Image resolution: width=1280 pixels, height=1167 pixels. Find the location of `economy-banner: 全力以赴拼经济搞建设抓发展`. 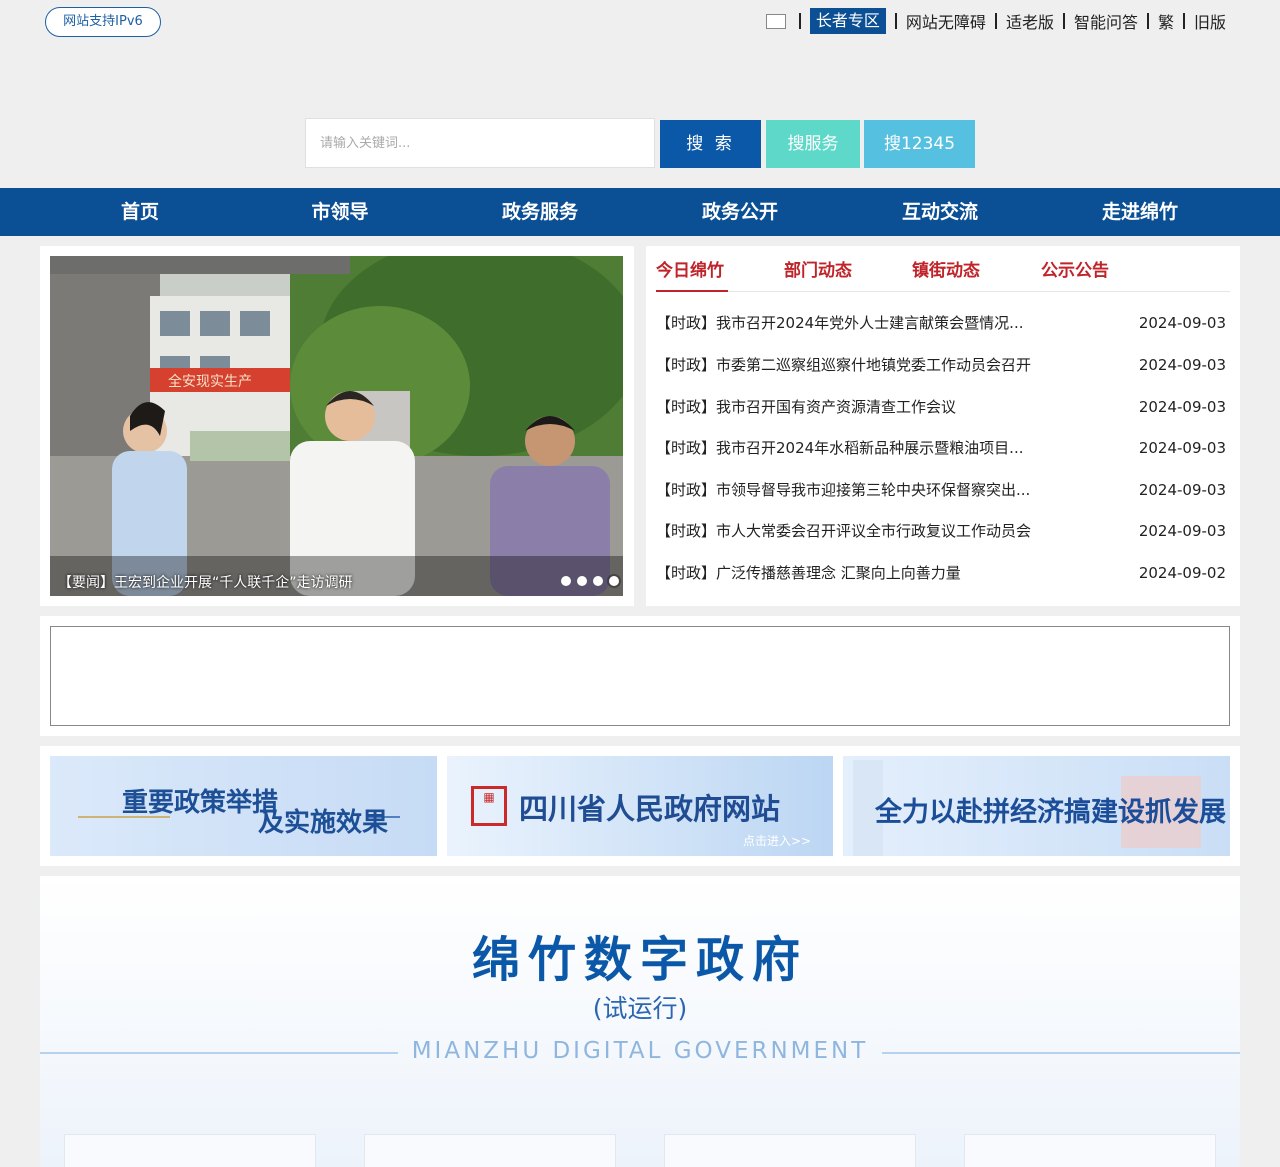

economy-banner: 全力以赴拼经济搞建设抓发展 is located at coordinates (1036, 806).